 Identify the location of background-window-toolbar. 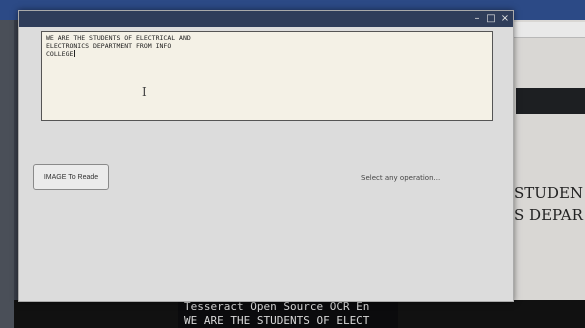
(548, 30).